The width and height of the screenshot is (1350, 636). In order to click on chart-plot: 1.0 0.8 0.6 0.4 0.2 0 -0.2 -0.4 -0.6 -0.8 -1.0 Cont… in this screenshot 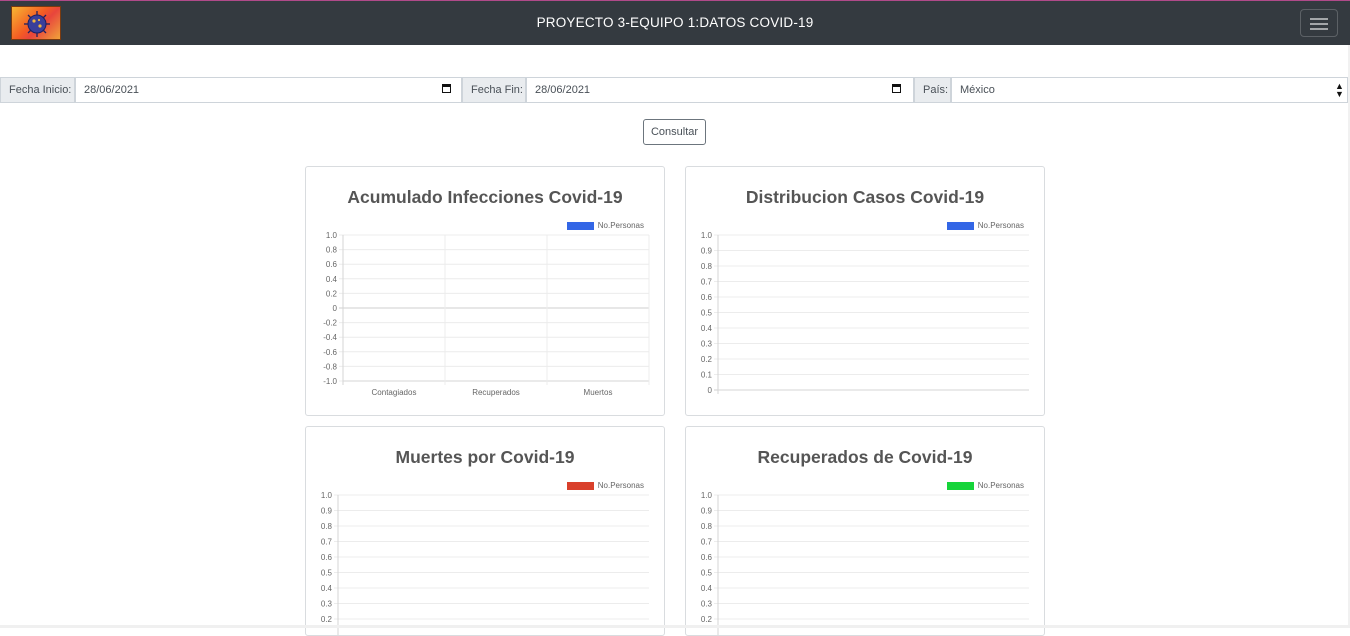, I will do `click(486, 314)`.